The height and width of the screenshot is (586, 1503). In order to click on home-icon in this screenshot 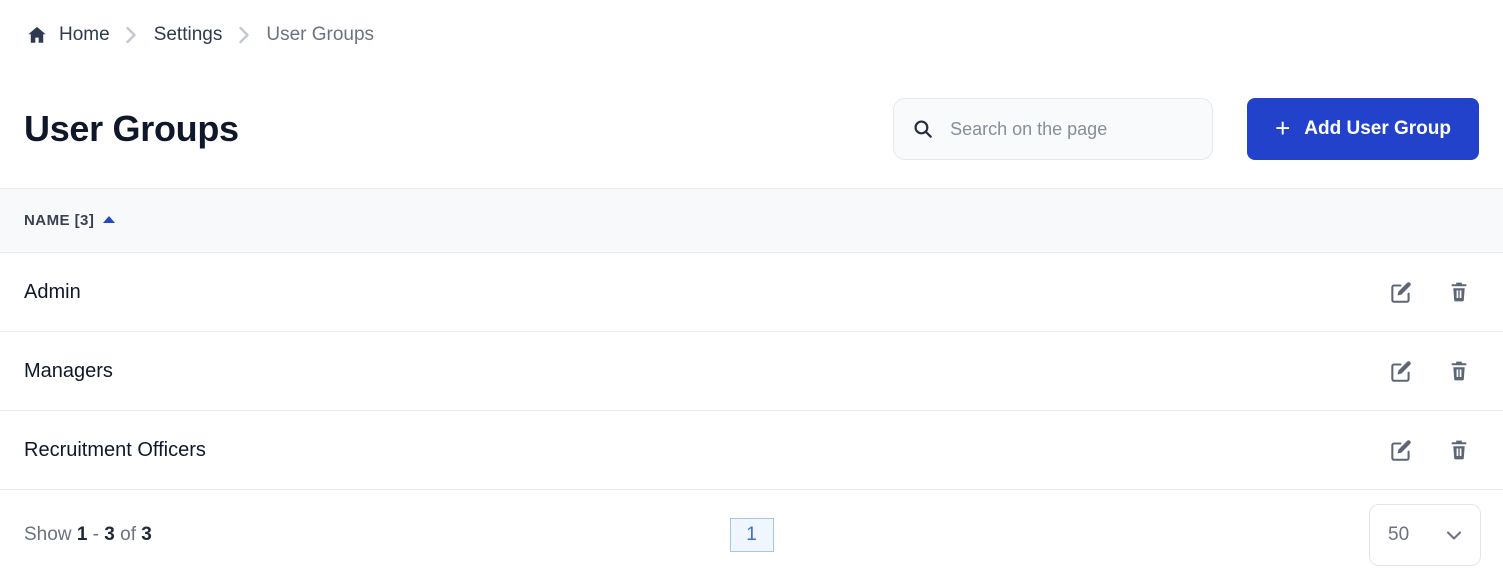, I will do `click(37, 35)`.